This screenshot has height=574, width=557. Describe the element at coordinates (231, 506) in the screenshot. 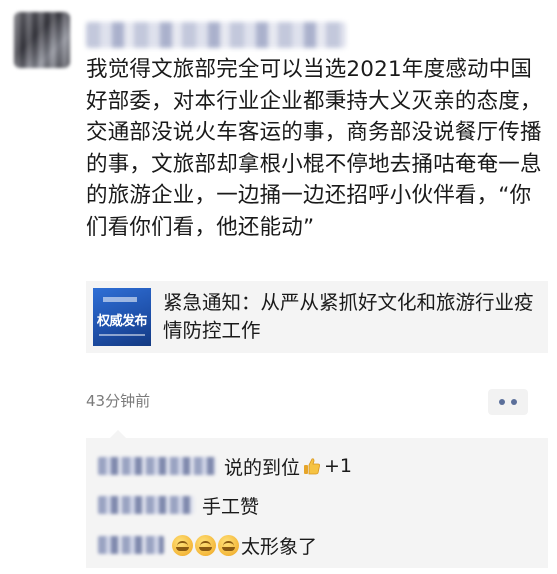

I see `comment-text: 手工赞` at that location.